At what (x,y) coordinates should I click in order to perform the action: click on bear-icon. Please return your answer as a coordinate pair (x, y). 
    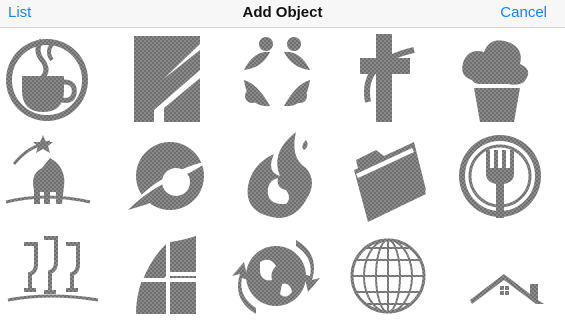
    Looking at the image, I should click on (57, 180).